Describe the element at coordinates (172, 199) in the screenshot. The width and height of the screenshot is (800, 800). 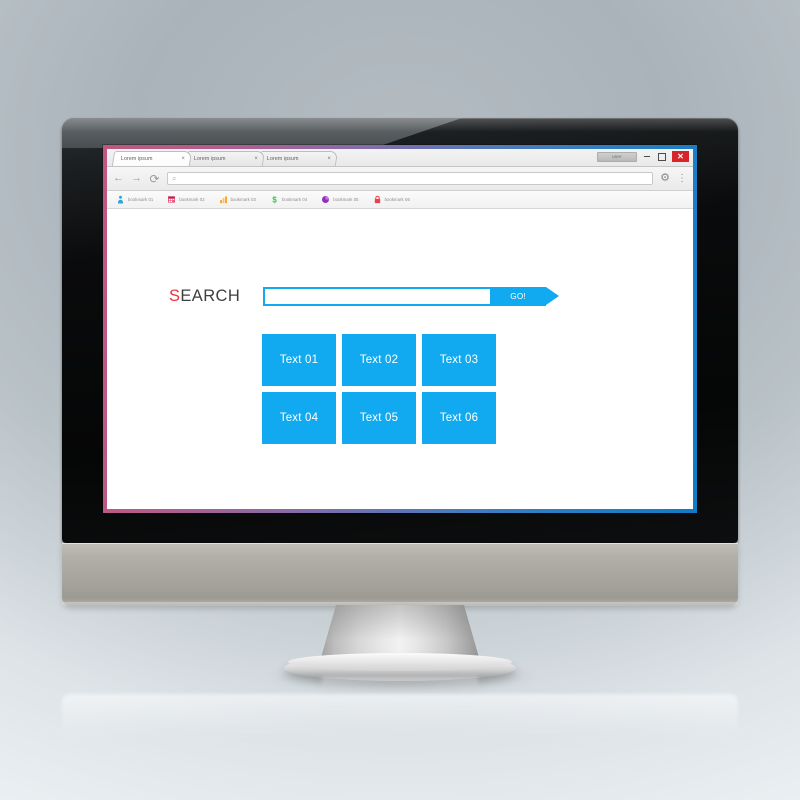
I see `calendar-icon` at that location.